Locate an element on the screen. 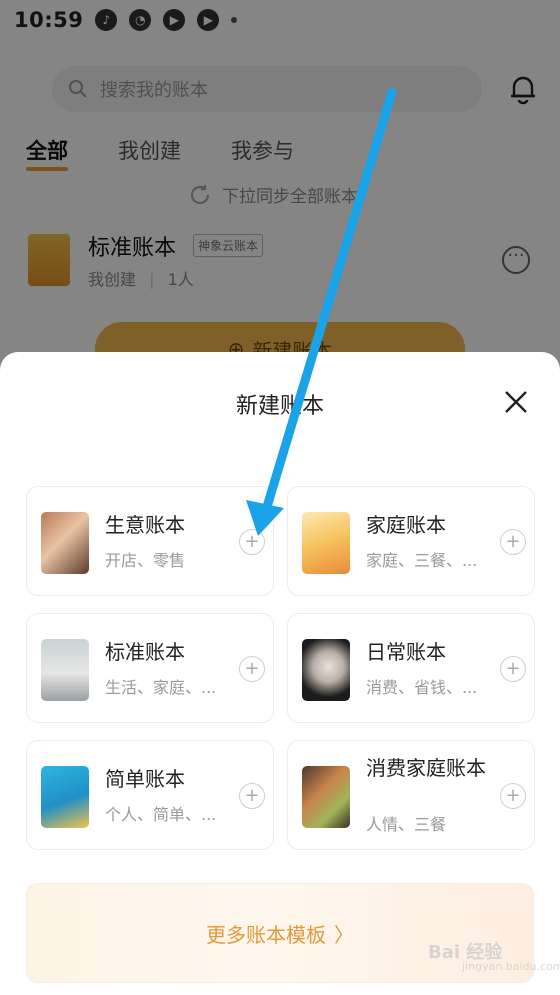  consumer-family-cover-image is located at coordinates (326, 797).